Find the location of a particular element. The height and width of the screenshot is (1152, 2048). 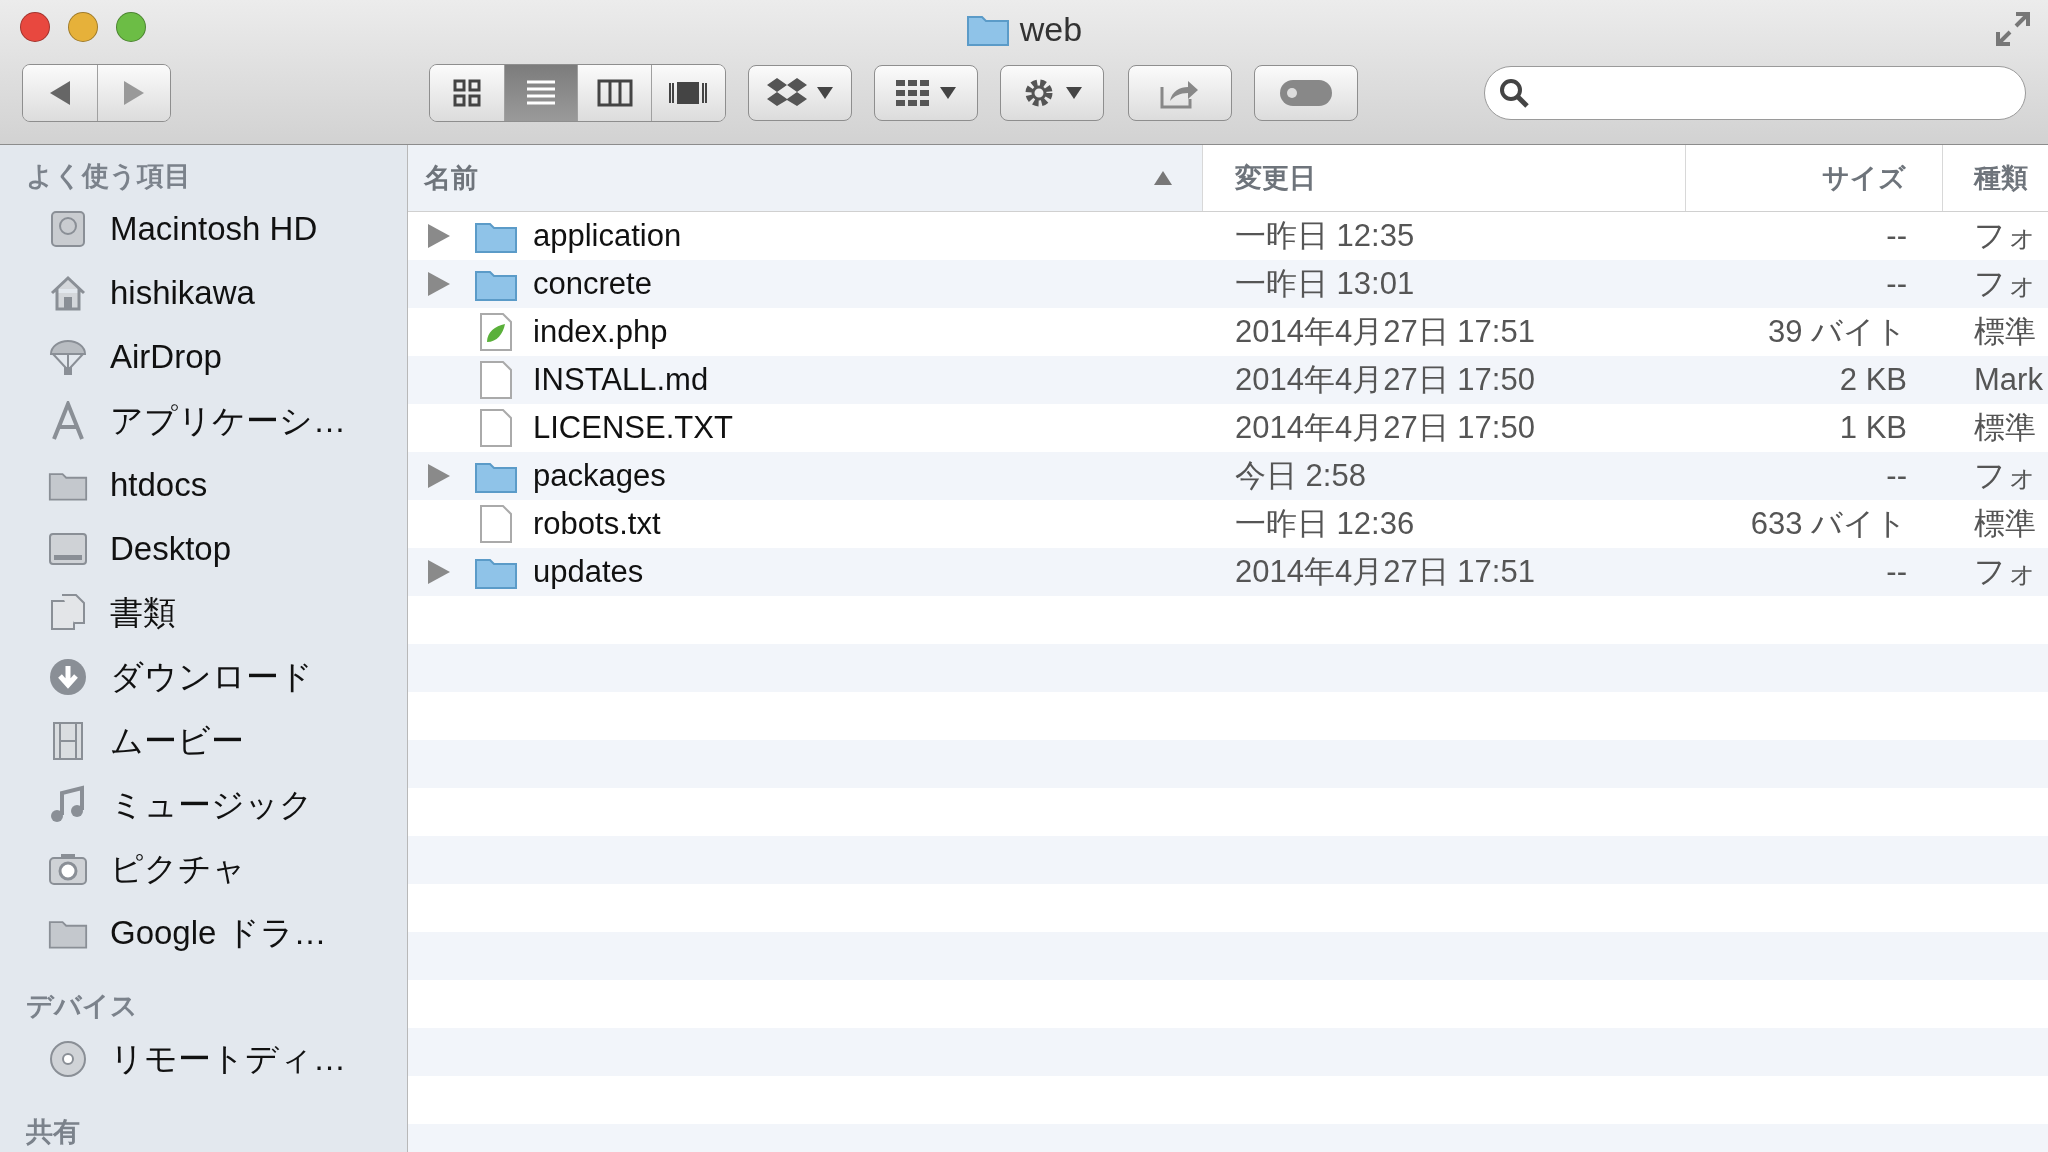

sidebar-item: Macintosh HD is located at coordinates (214, 229).